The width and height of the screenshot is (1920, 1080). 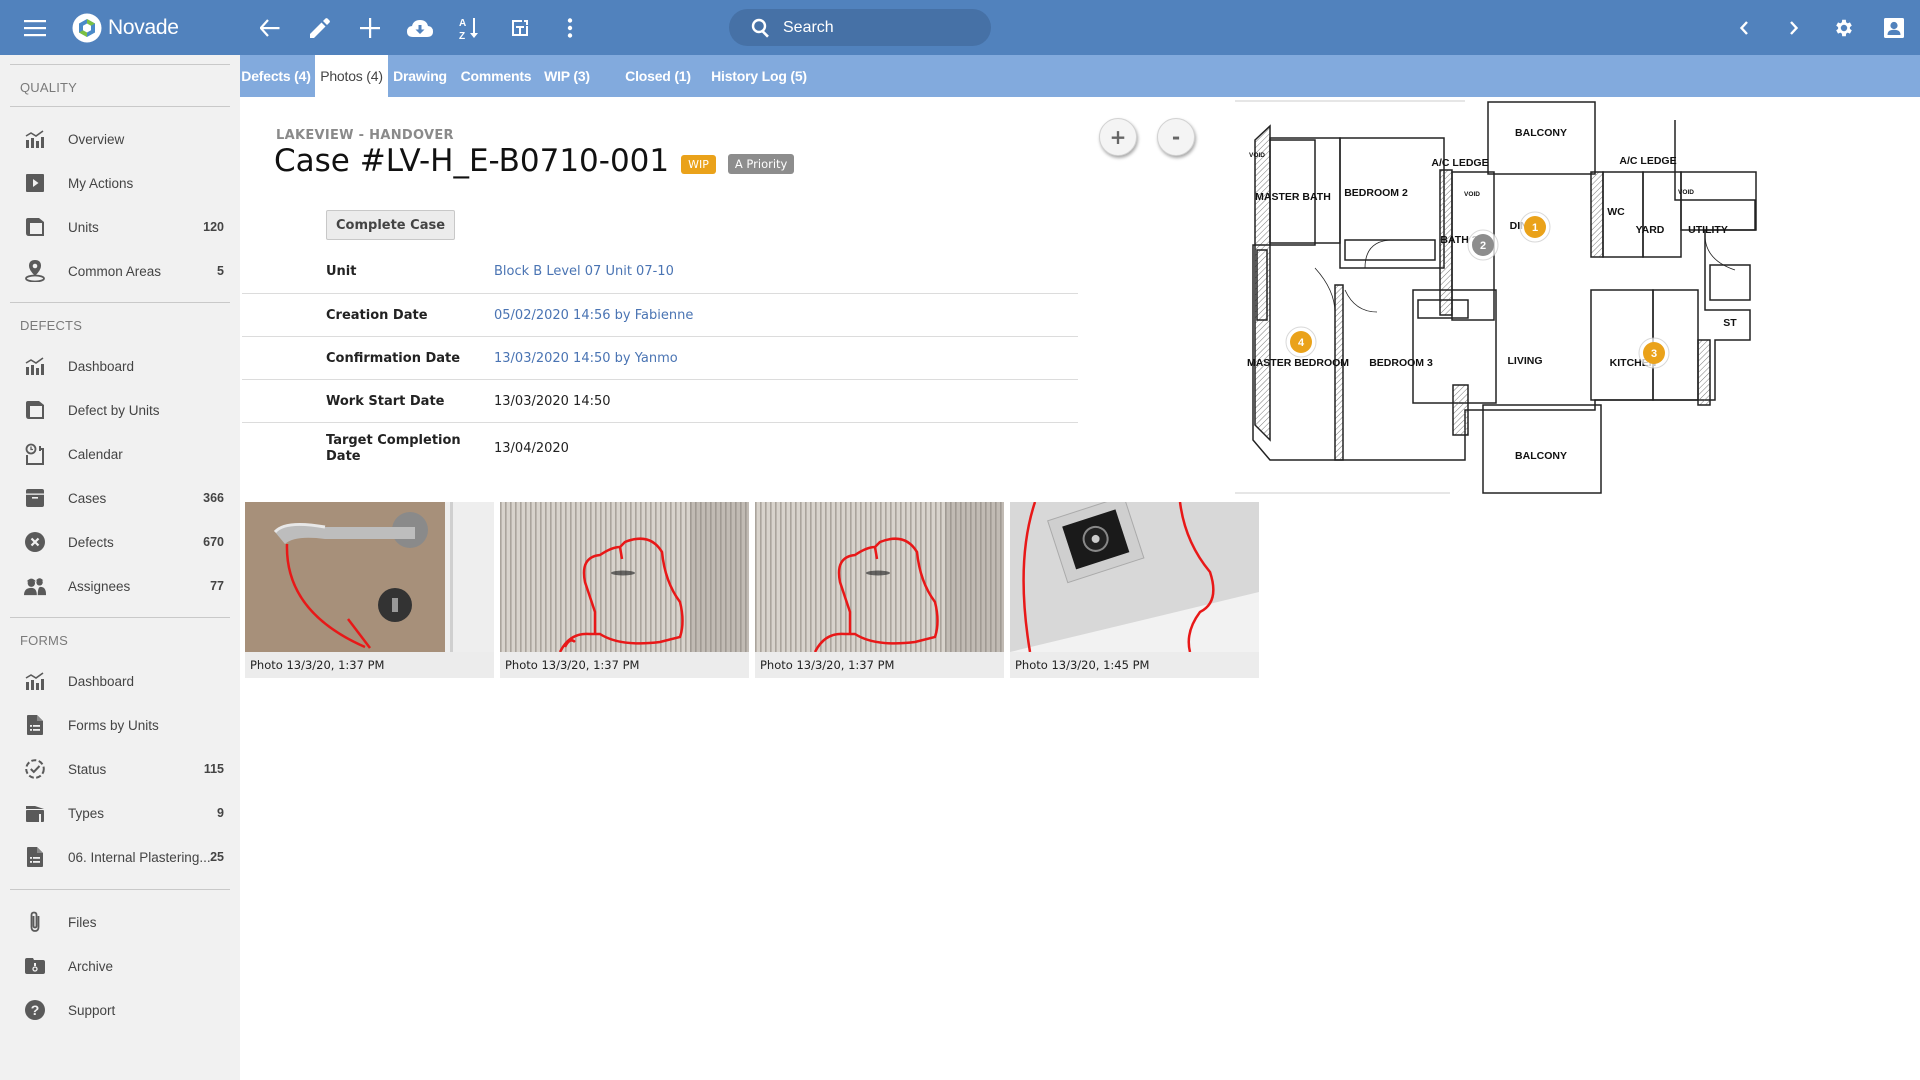 What do you see at coordinates (120, 857) in the screenshot?
I see `sidebar-item-internal-plastering: 06. Internal Plastering... 25` at bounding box center [120, 857].